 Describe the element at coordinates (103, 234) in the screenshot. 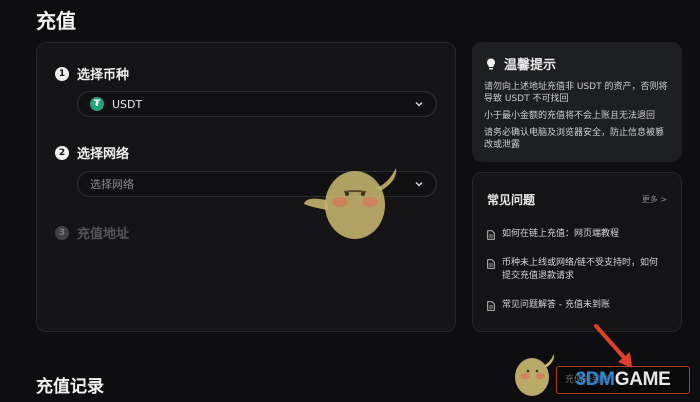

I see `step-label: 充值地址` at that location.